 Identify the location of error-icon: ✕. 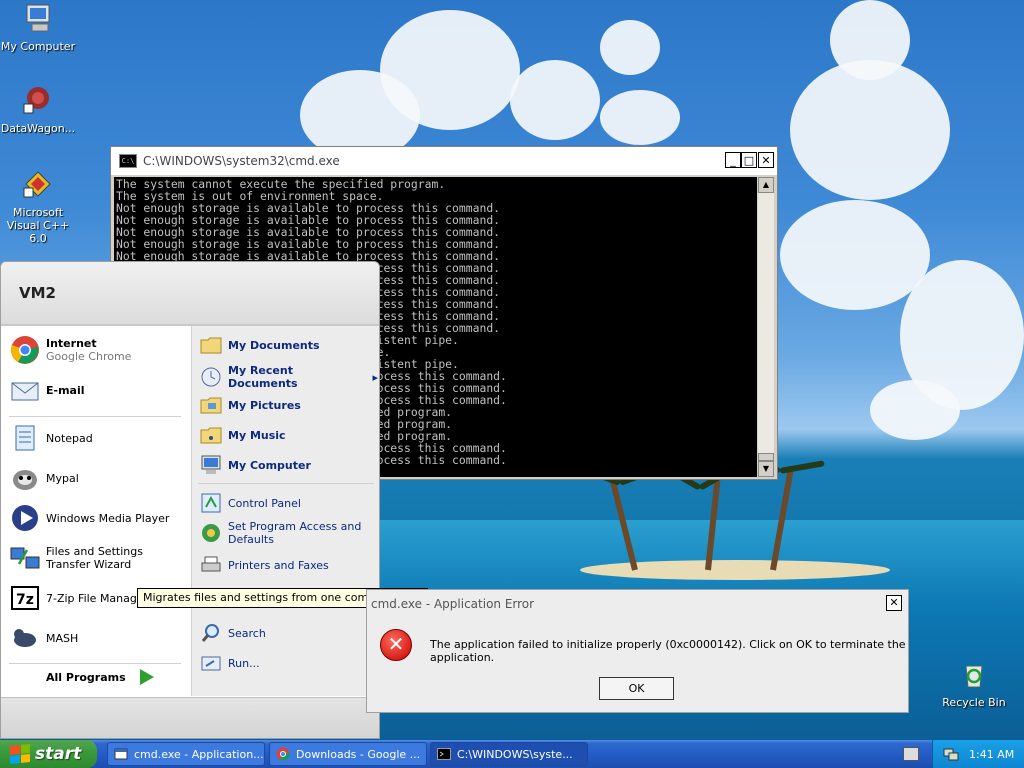
(396, 645).